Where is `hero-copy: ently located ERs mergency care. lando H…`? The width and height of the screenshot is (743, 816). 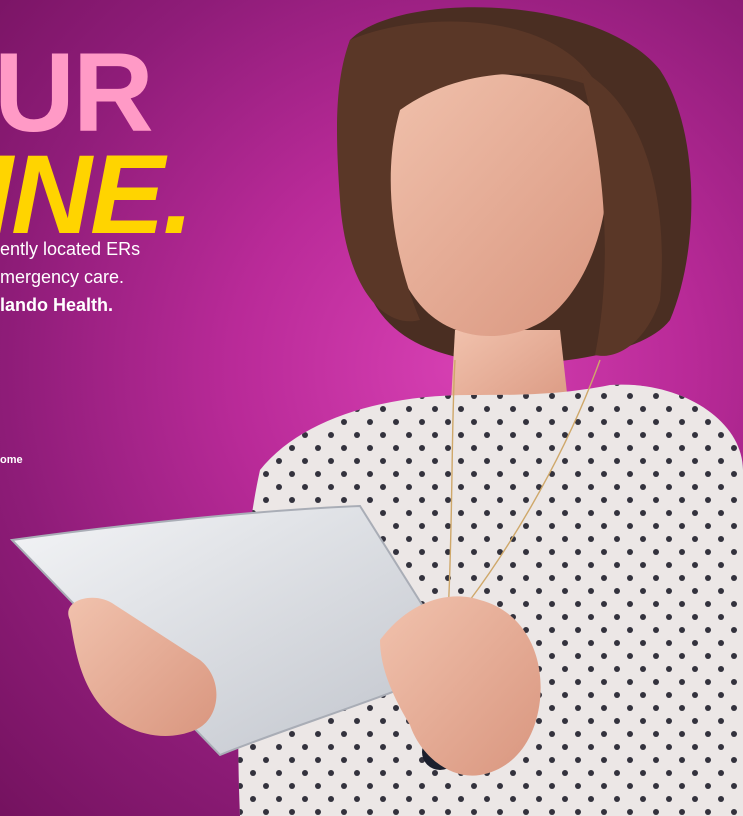 hero-copy: ently located ERs mergency care. lando H… is located at coordinates (180, 278).